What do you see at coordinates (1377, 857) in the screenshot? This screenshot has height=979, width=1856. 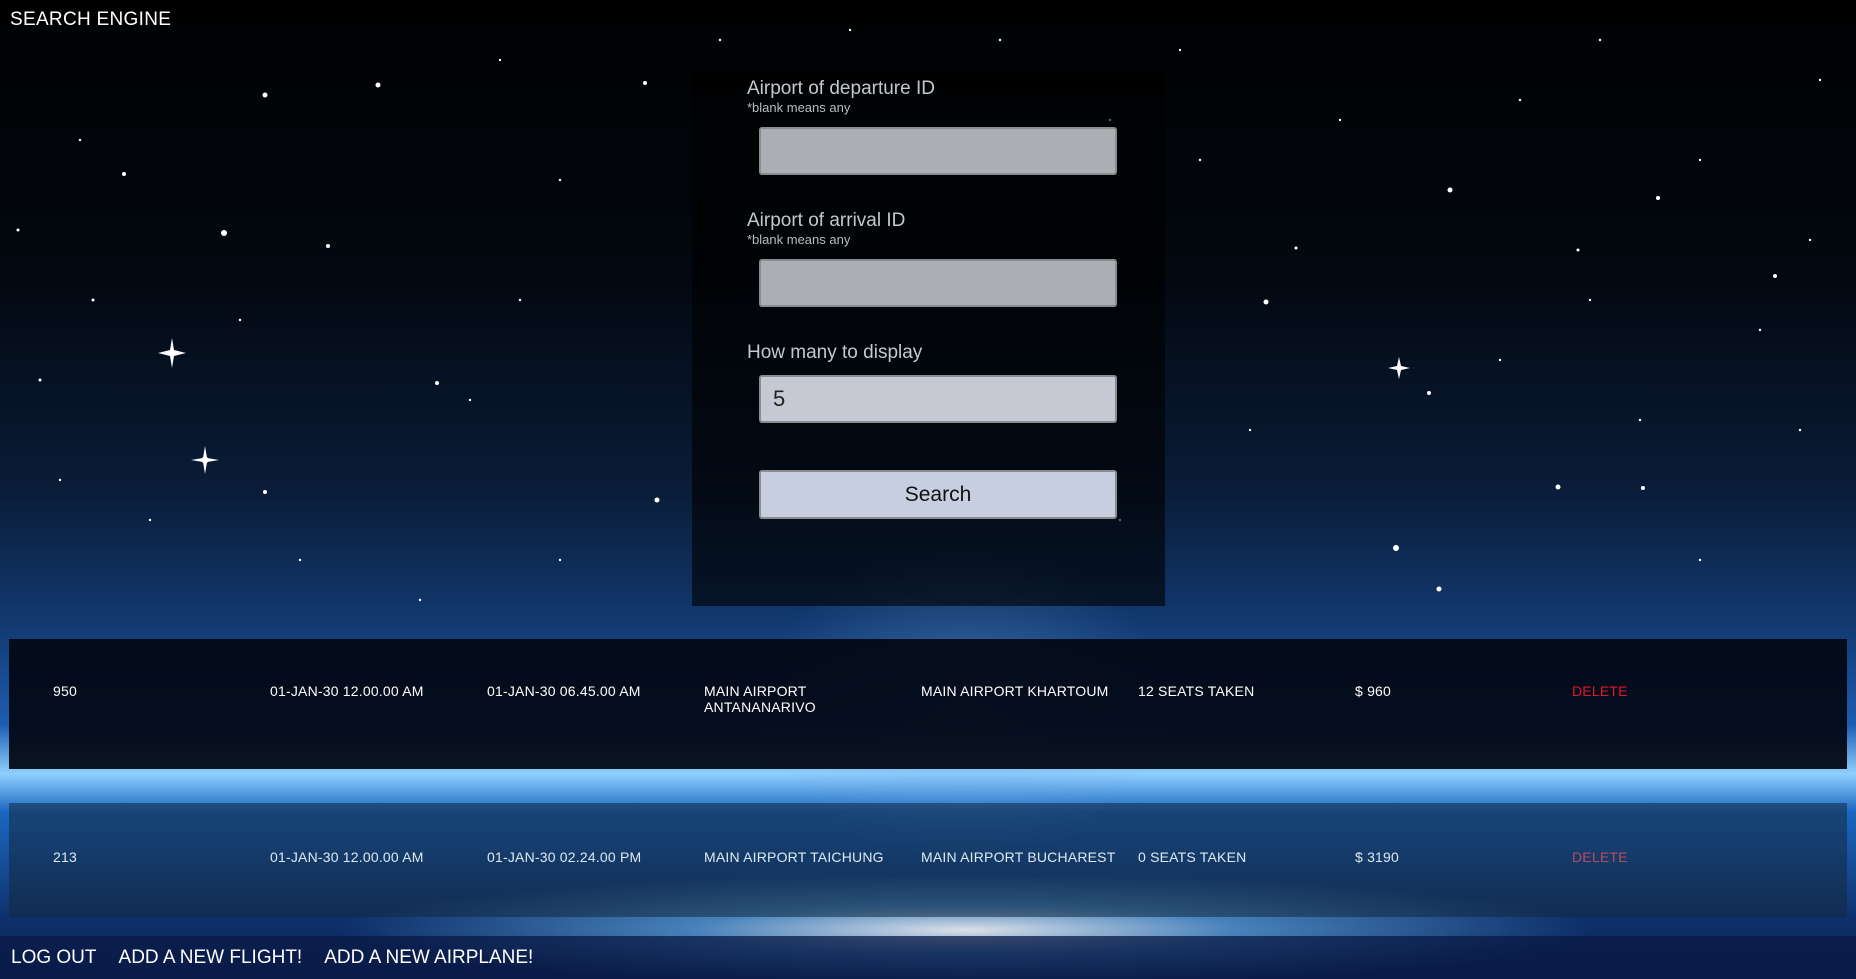 I see `flight-price: $ 3190` at bounding box center [1377, 857].